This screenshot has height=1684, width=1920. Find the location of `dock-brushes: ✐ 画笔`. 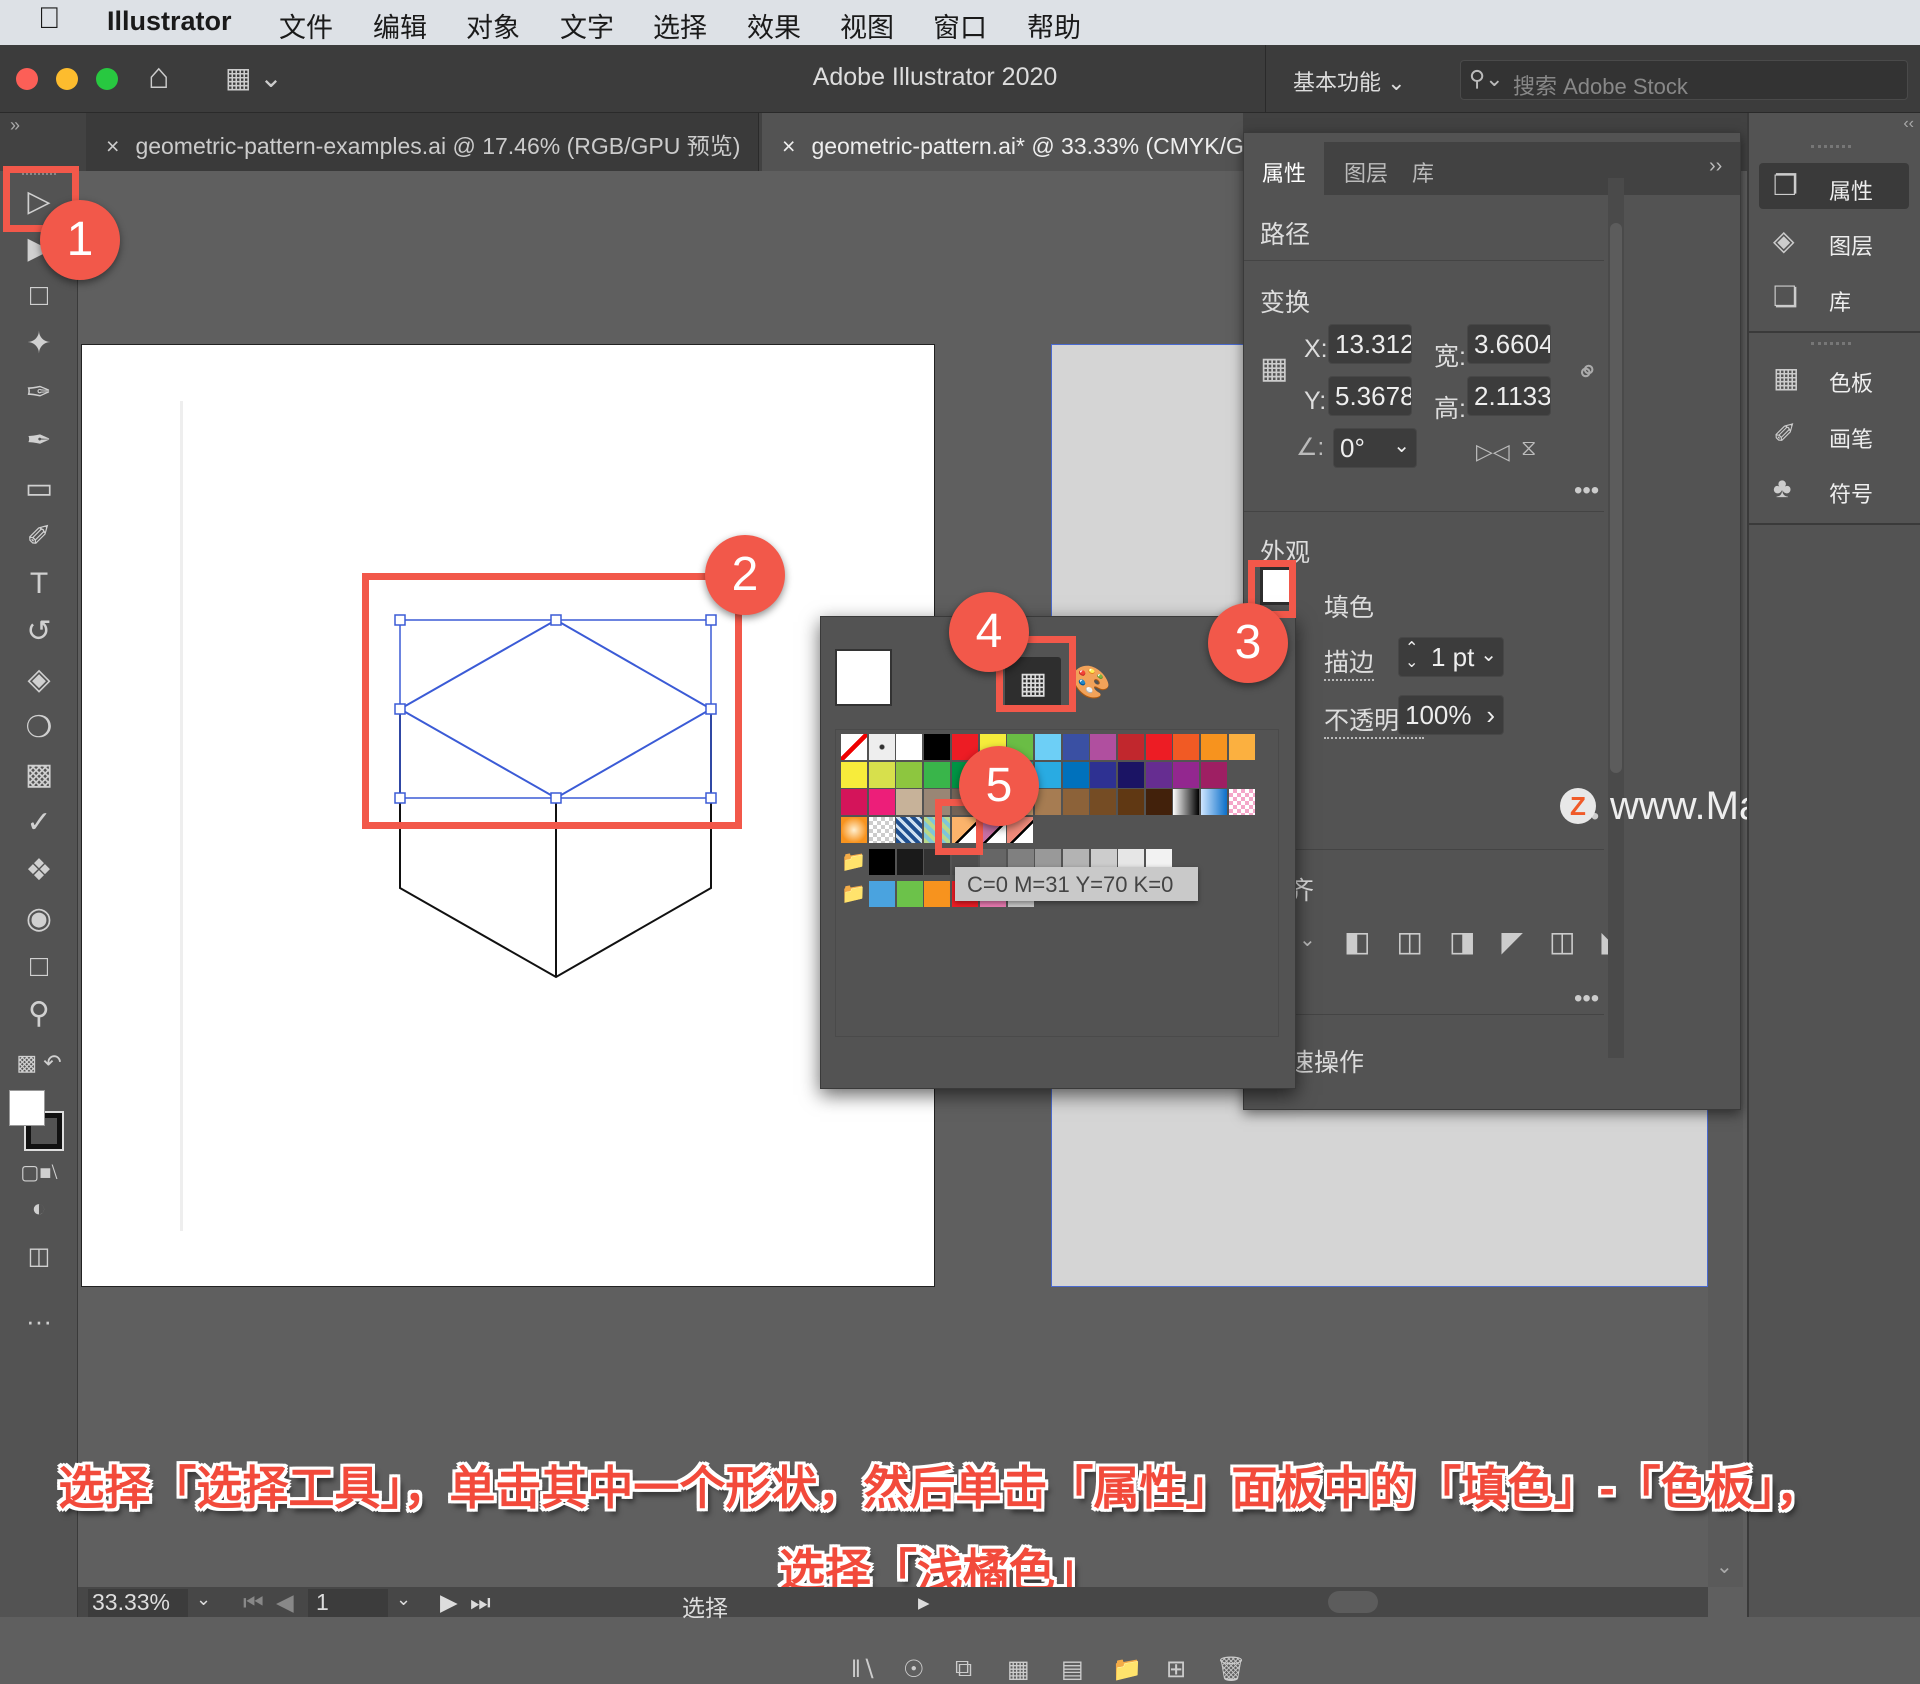

dock-brushes: ✐ 画笔 is located at coordinates (1834, 434).